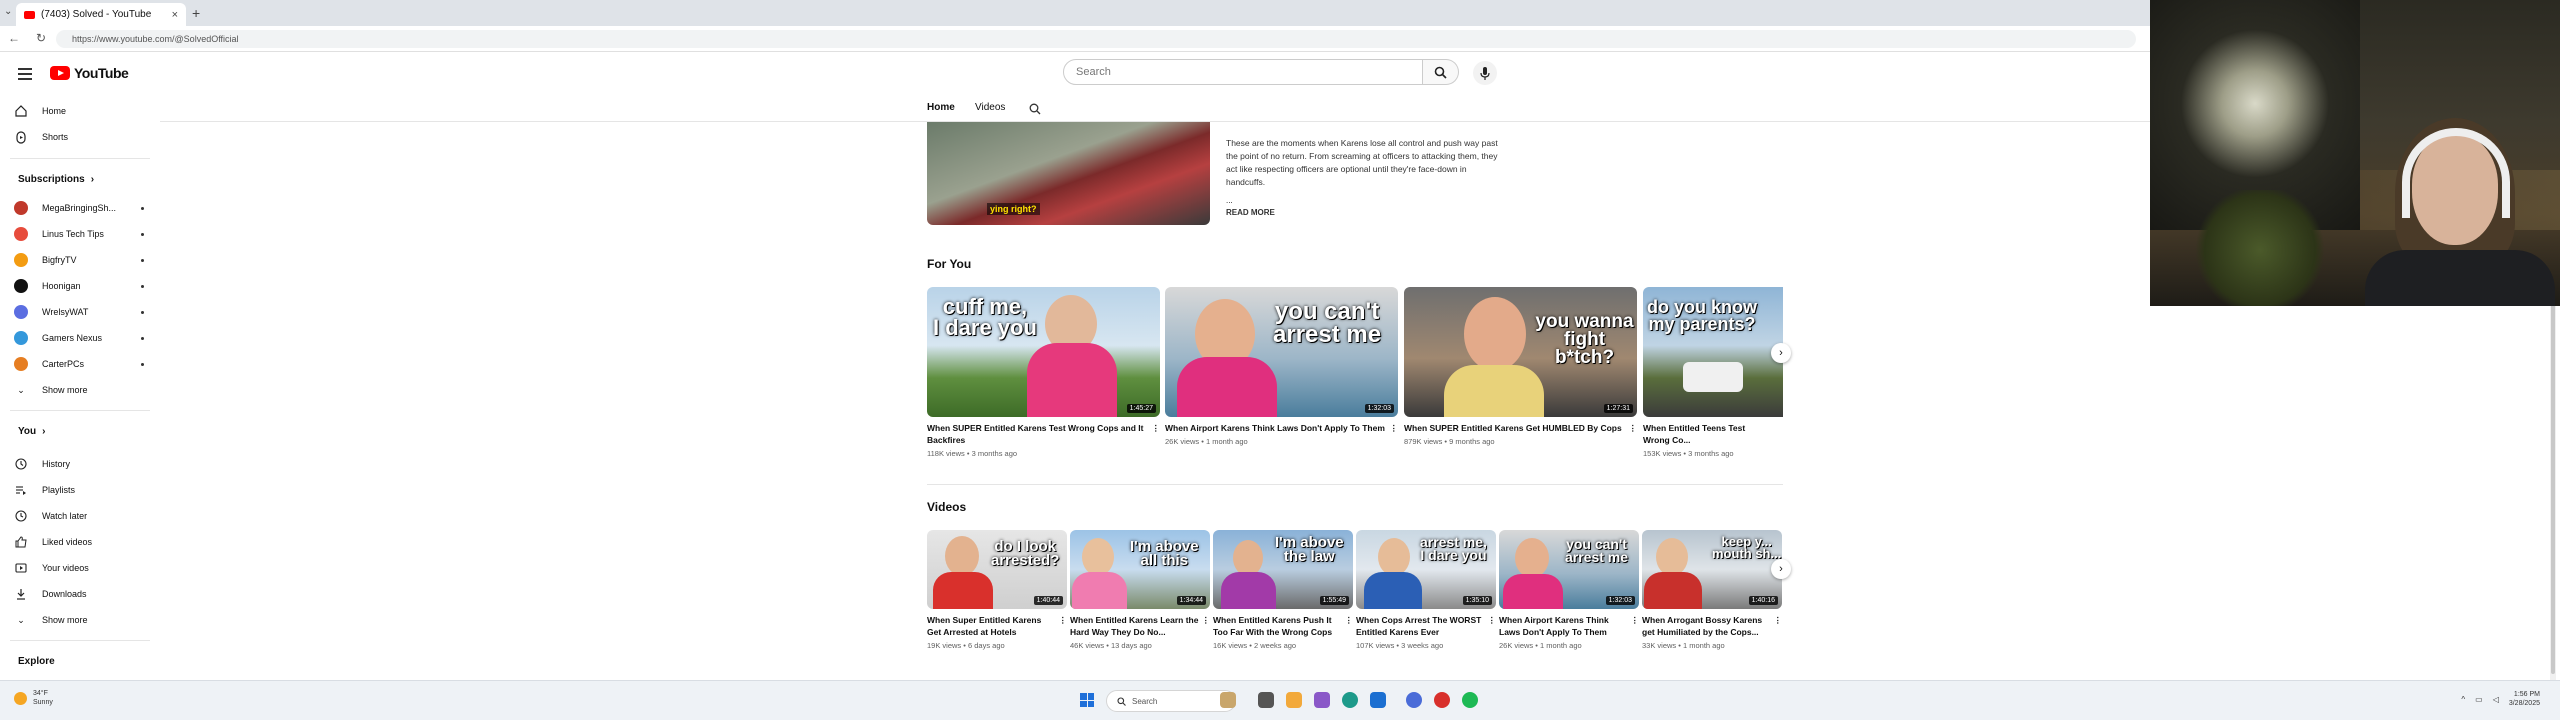 Image resolution: width=2560 pixels, height=720 pixels. I want to click on you-heading: You ›, so click(32, 431).